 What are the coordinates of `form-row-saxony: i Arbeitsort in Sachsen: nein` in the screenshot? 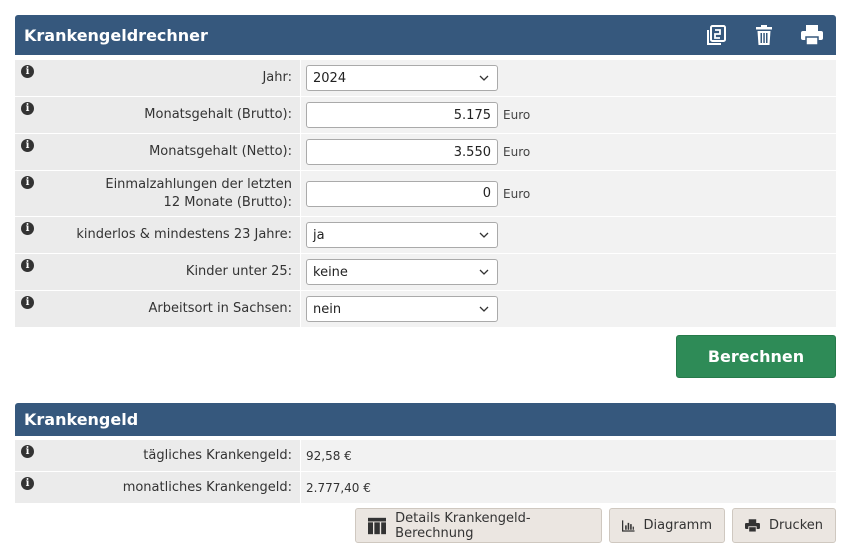 It's located at (425, 309).